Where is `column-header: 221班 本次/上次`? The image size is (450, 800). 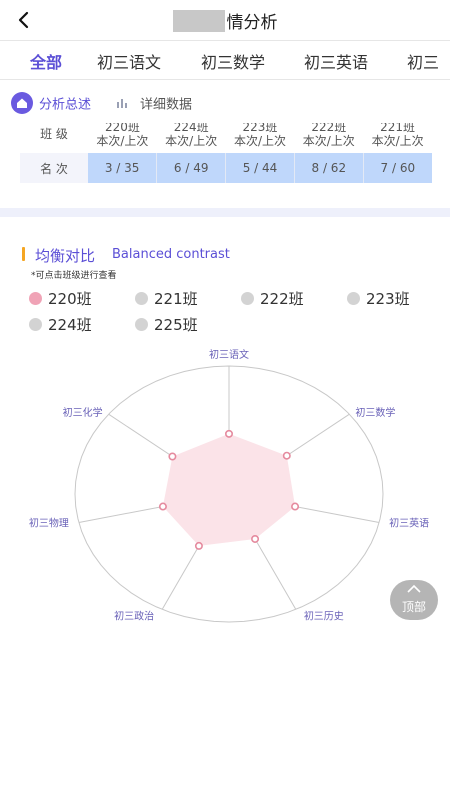
column-header: 221班 本次/上次 is located at coordinates (397, 138).